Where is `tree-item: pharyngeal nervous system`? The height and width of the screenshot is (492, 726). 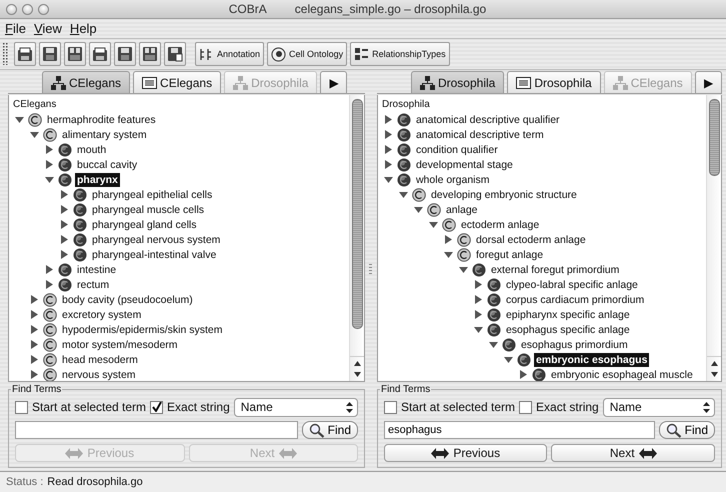 tree-item: pharyngeal nervous system is located at coordinates (156, 239).